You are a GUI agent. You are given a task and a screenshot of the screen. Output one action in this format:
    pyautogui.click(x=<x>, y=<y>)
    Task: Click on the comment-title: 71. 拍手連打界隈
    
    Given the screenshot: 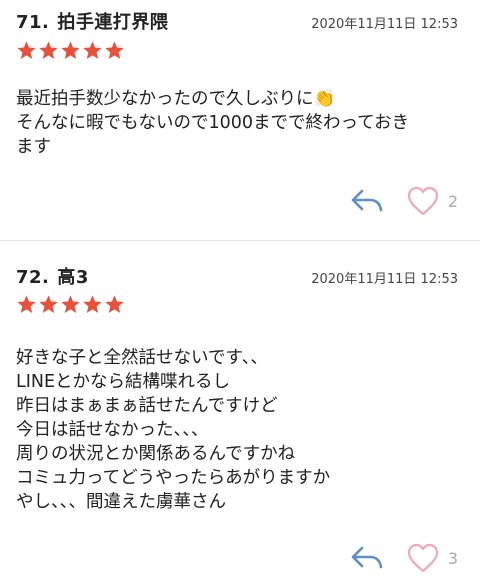 What is the action you would take?
    pyautogui.click(x=92, y=21)
    